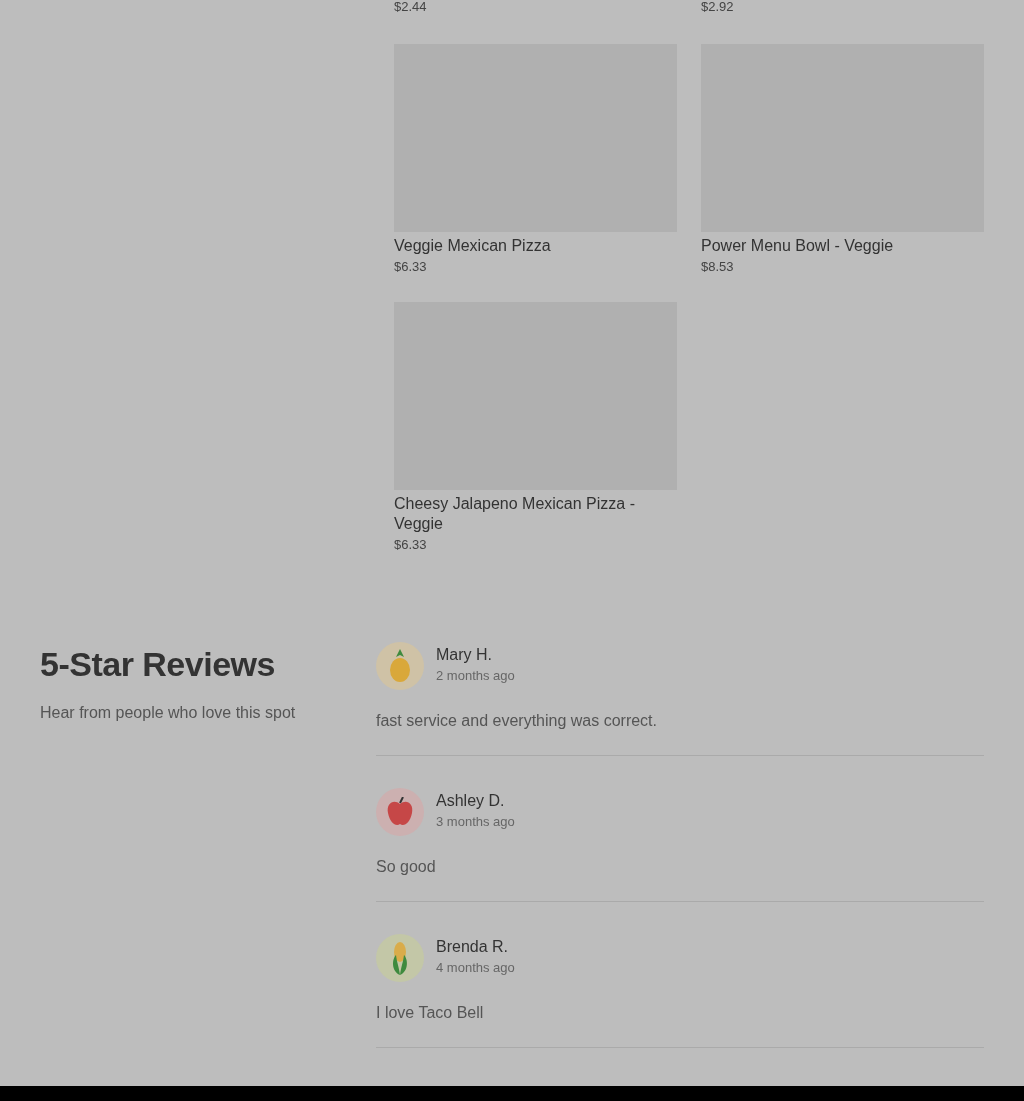 The width and height of the screenshot is (1024, 1101). I want to click on corn-icon, so click(400, 958).